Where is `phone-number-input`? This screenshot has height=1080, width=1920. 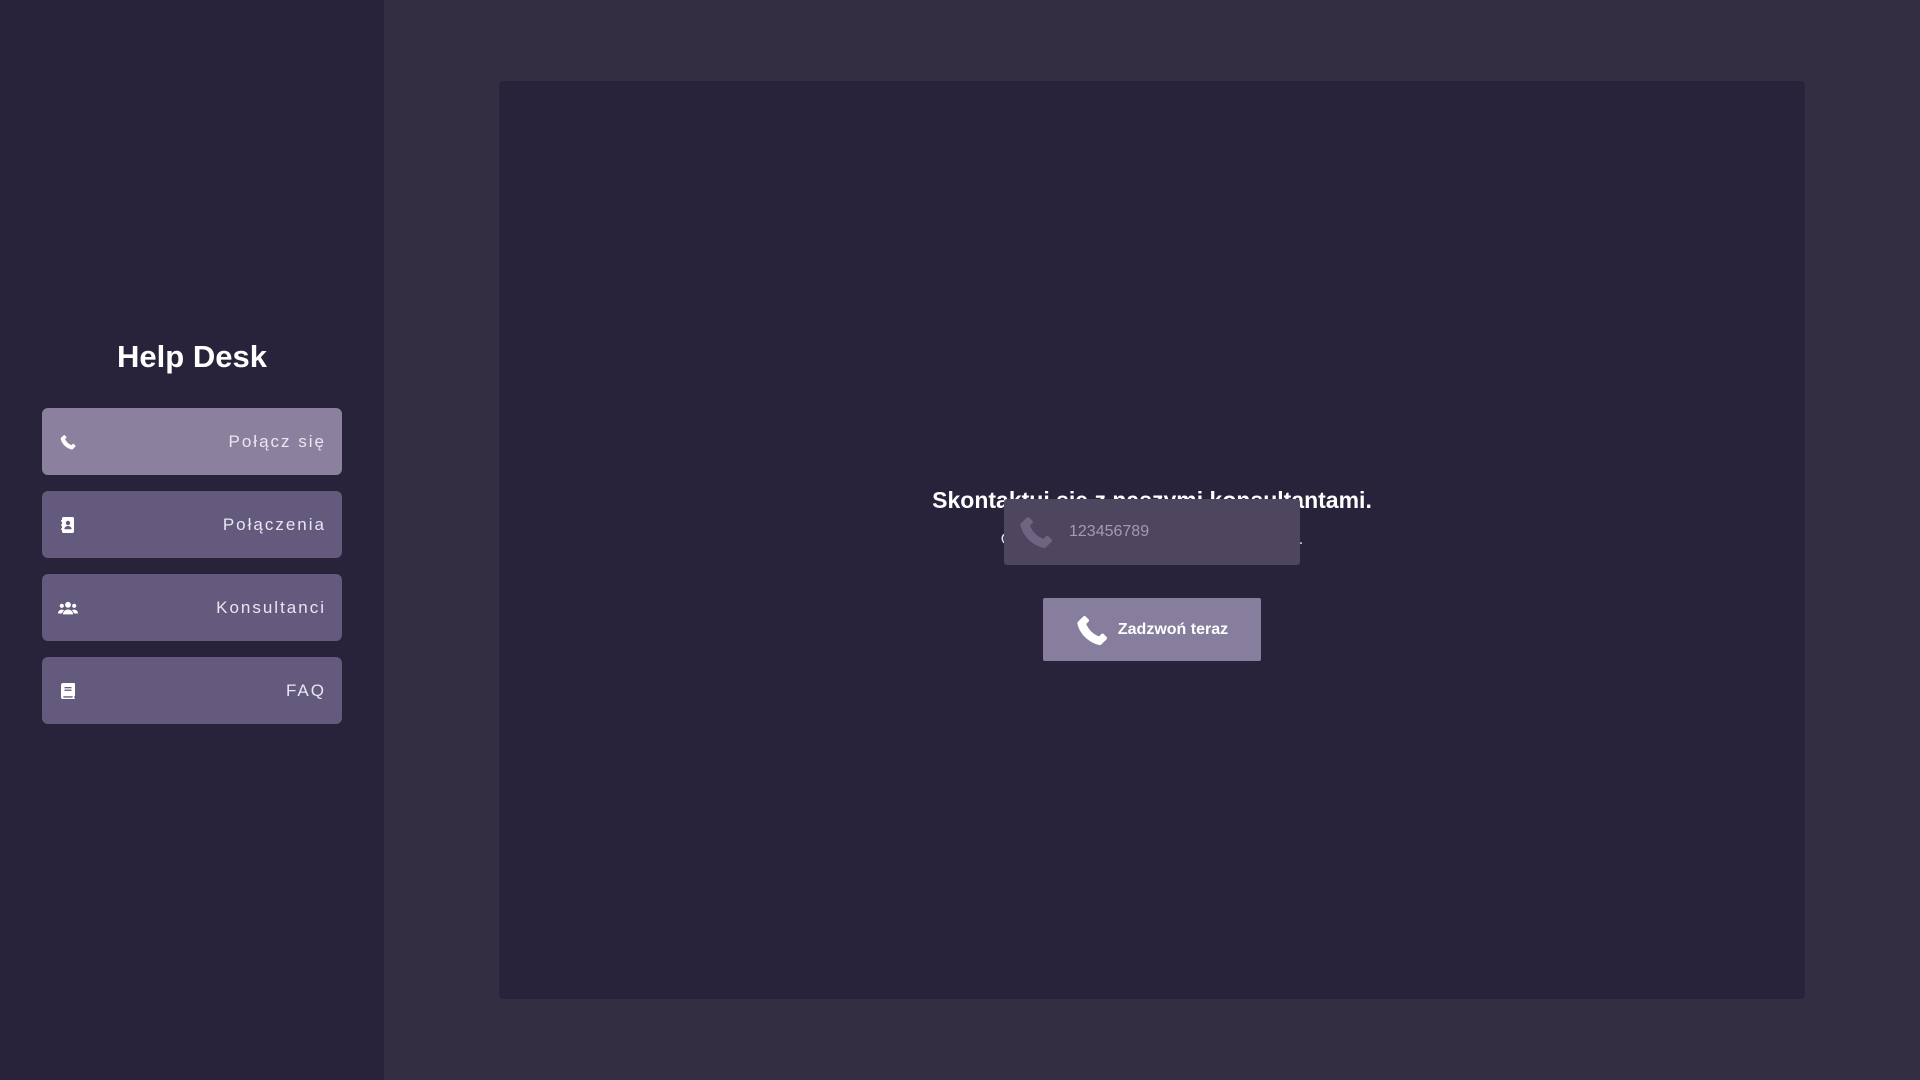 phone-number-input is located at coordinates (1169, 532).